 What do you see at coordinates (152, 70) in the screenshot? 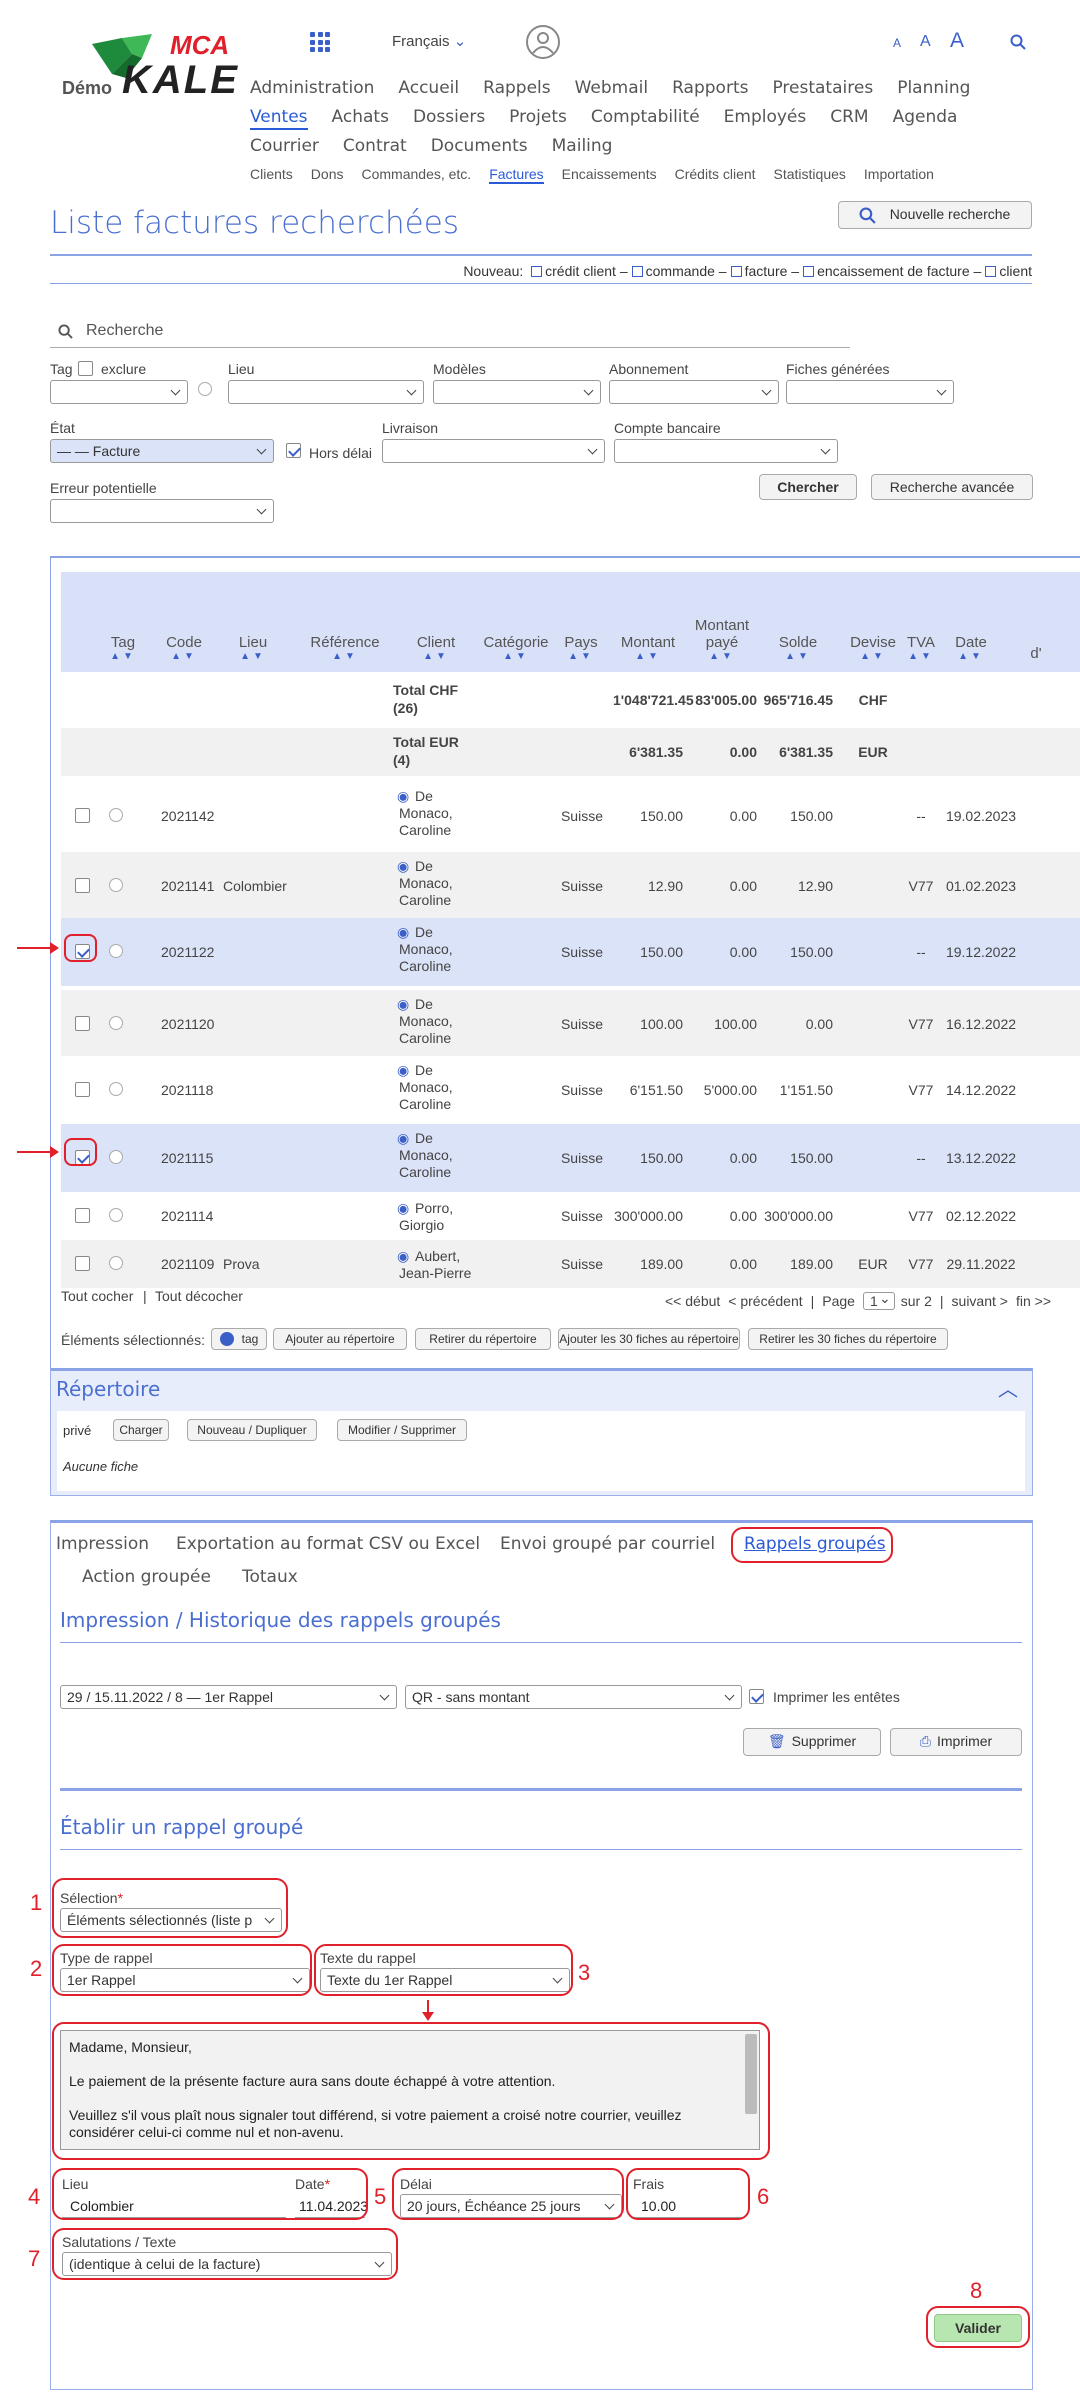
I see `logo: MCA KALE Démo` at bounding box center [152, 70].